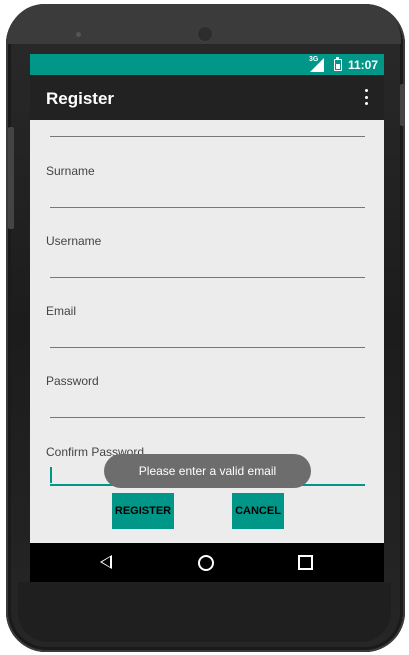  Describe the element at coordinates (70, 171) in the screenshot. I see `surname-label: Surname` at that location.